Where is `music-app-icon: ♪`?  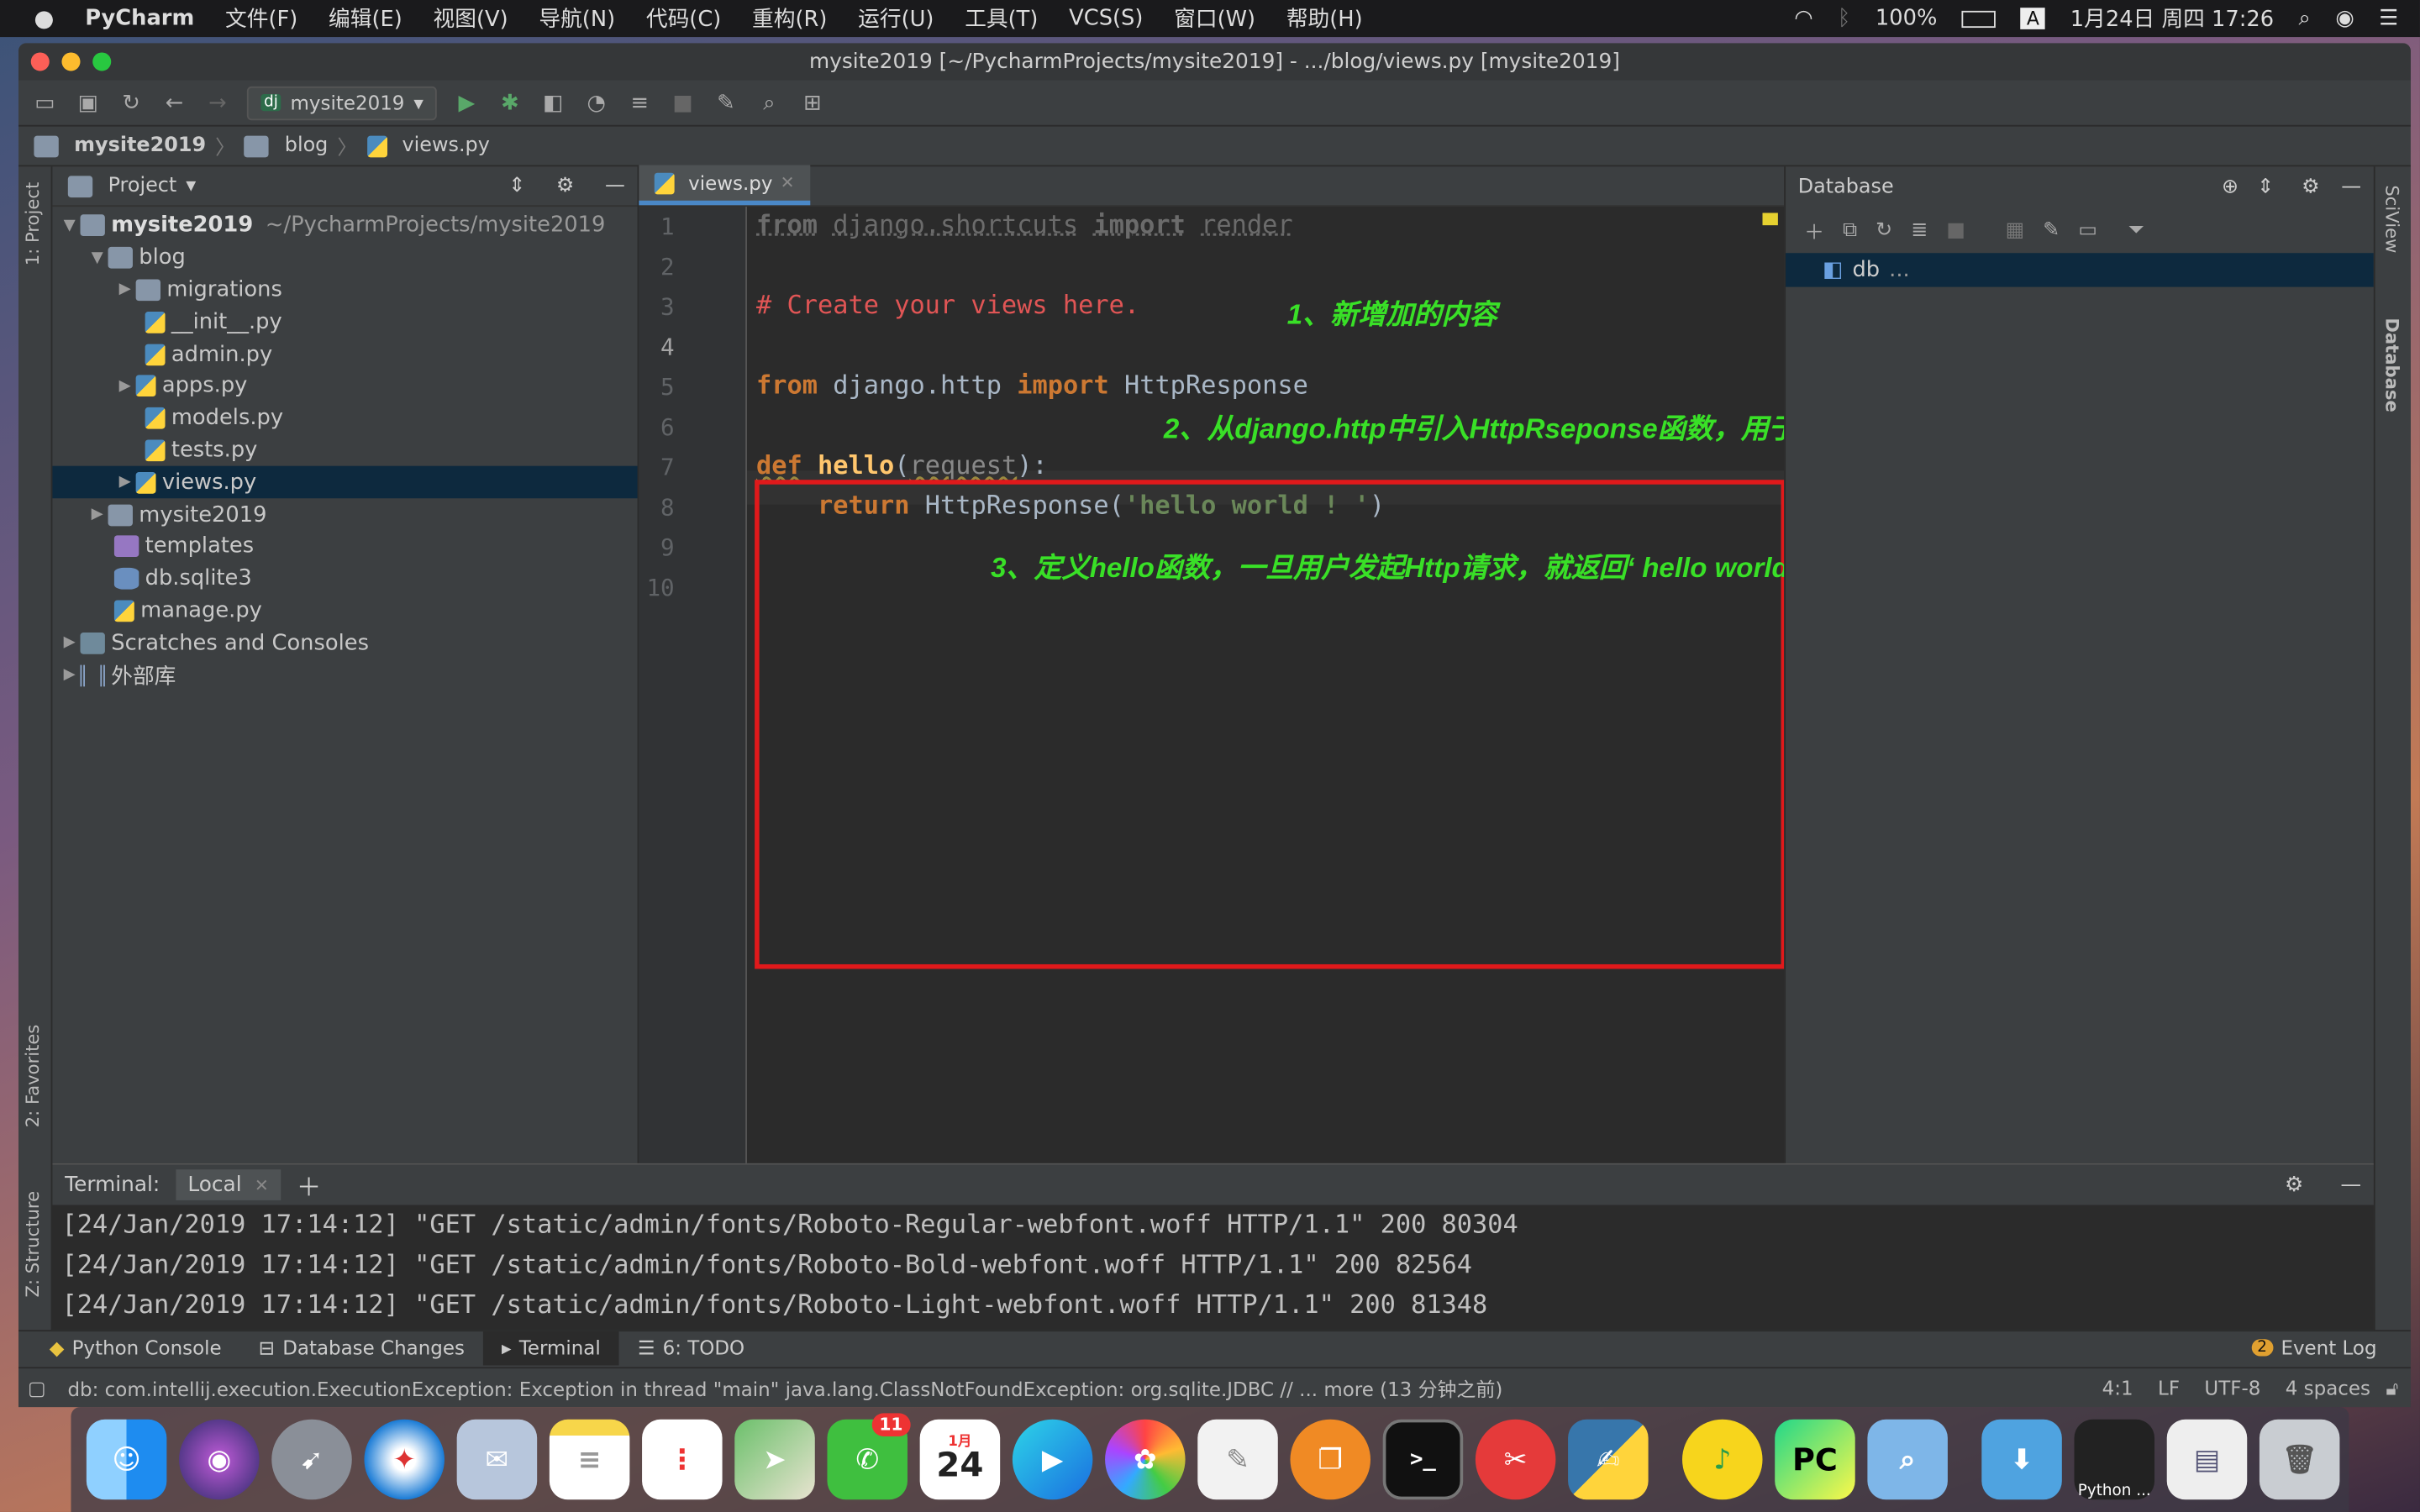
music-app-icon: ♪ is located at coordinates (1723, 1459).